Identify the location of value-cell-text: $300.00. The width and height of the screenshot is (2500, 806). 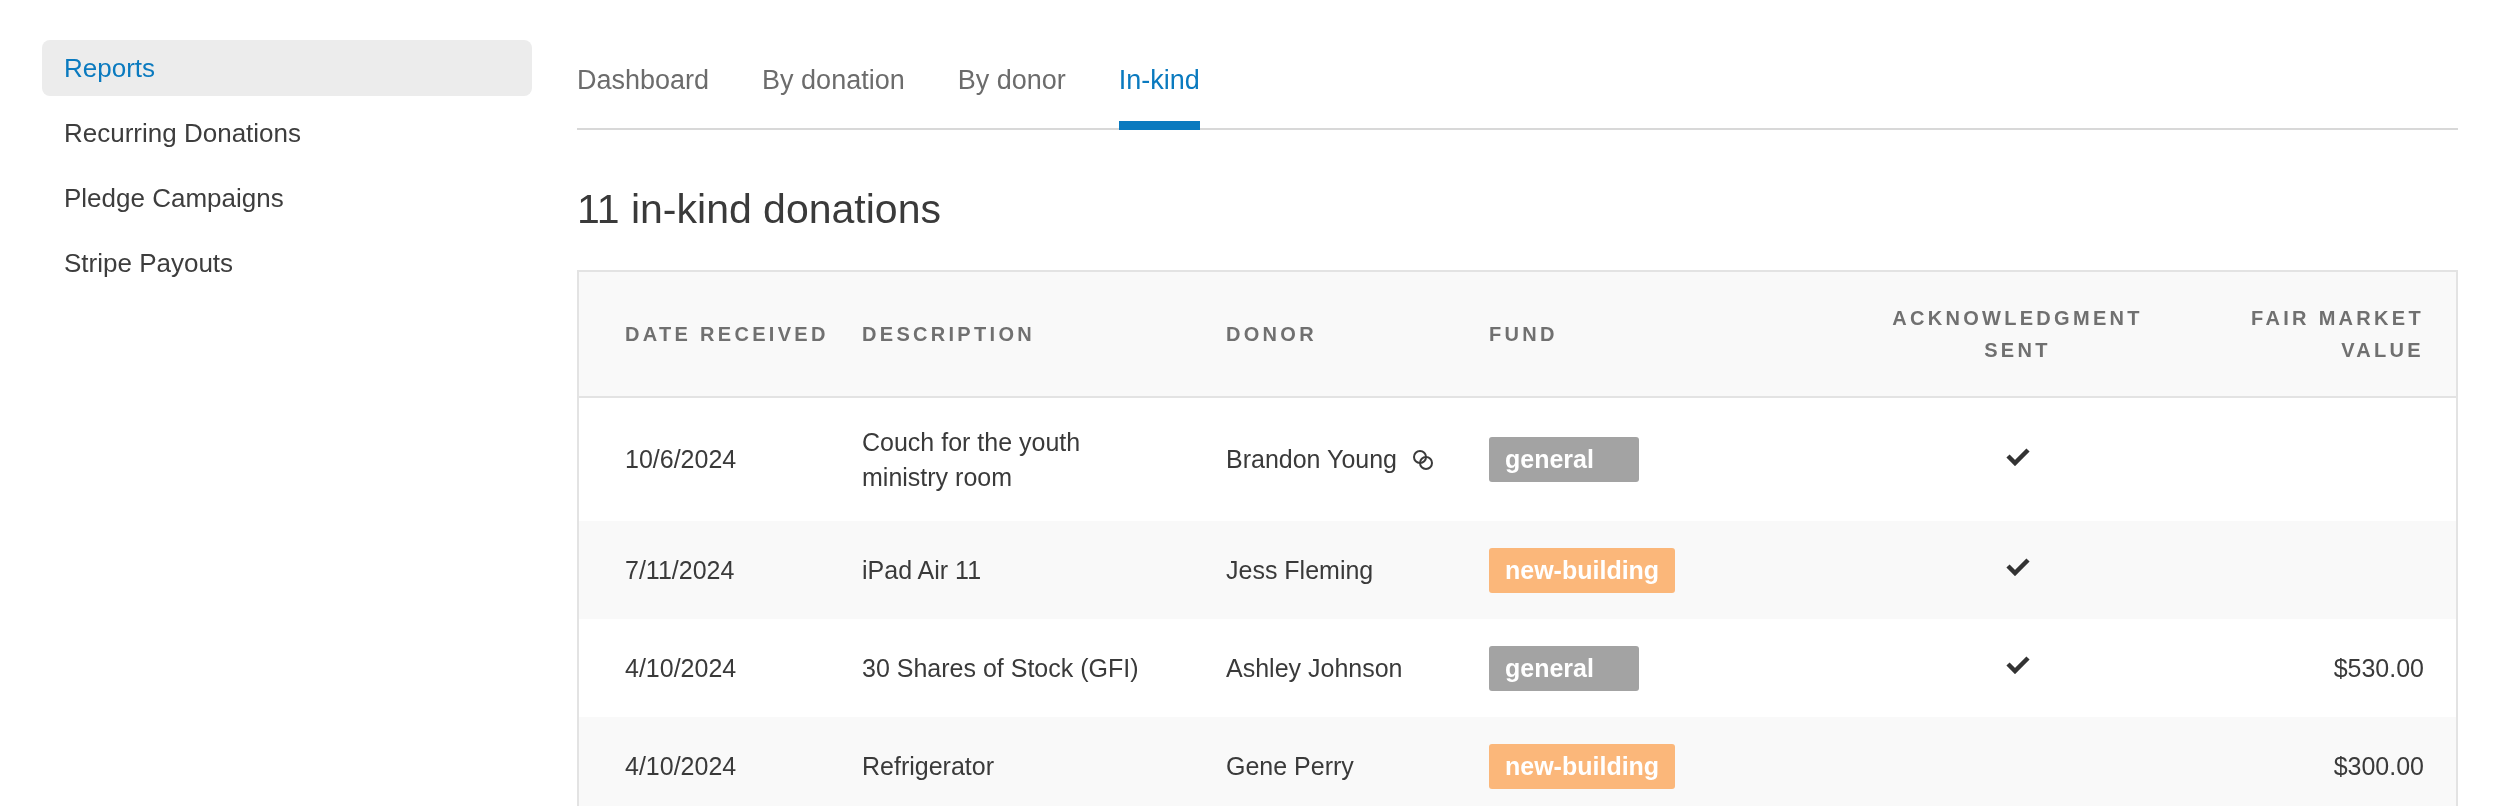
(2378, 766).